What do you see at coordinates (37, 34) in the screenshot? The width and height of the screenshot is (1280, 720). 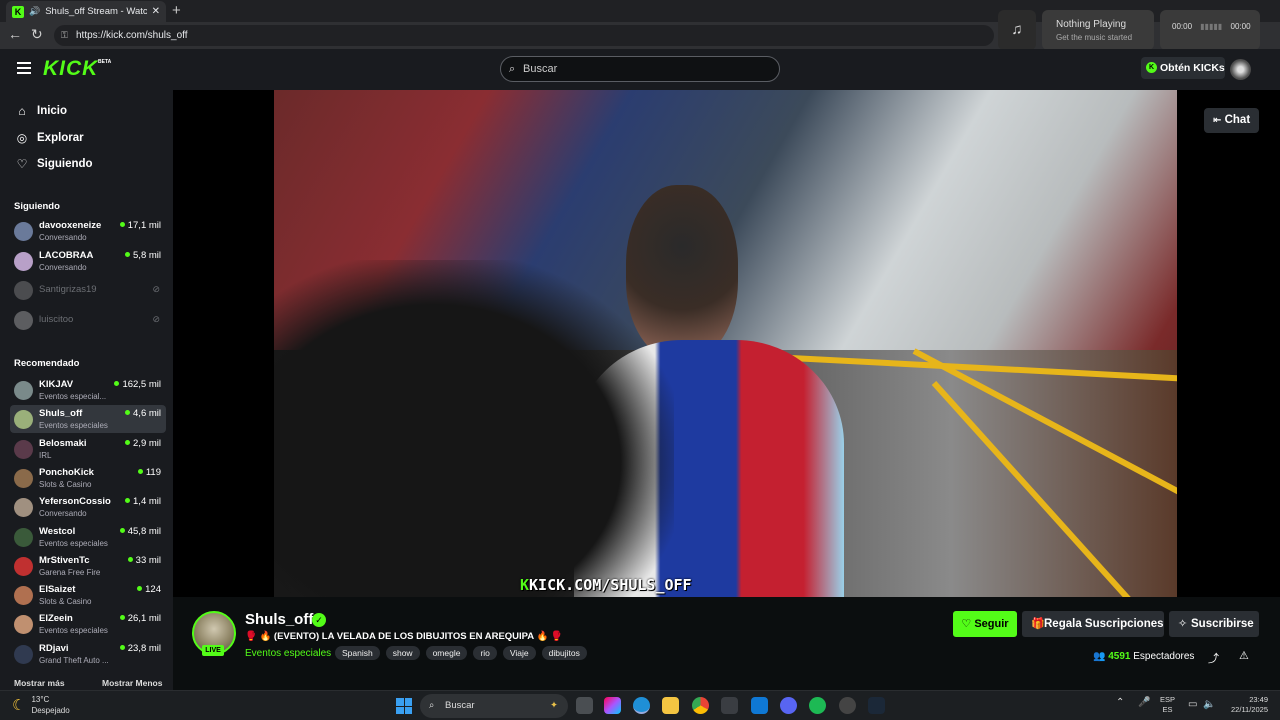 I see `reload-icon: ↻` at bounding box center [37, 34].